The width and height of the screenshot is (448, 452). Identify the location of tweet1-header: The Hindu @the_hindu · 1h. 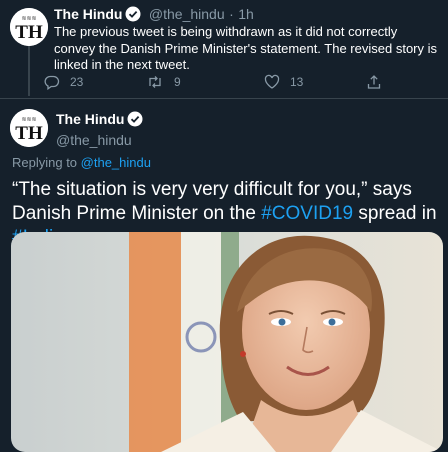
(154, 15).